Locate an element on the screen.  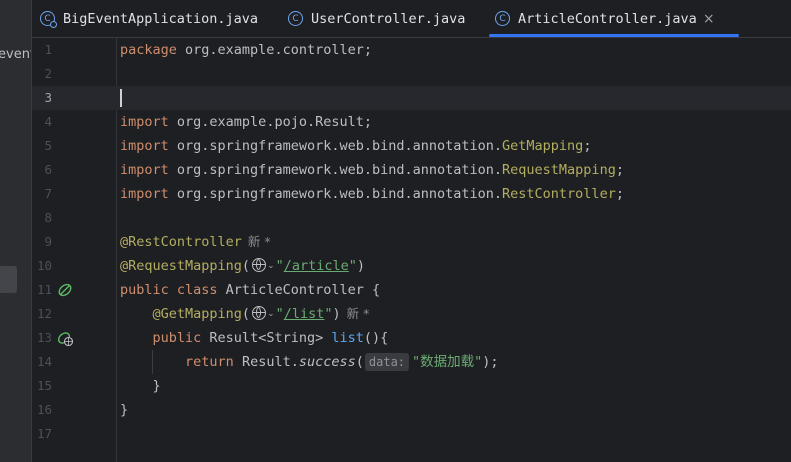
tab-label: BigEventApplication.java is located at coordinates (161, 18).